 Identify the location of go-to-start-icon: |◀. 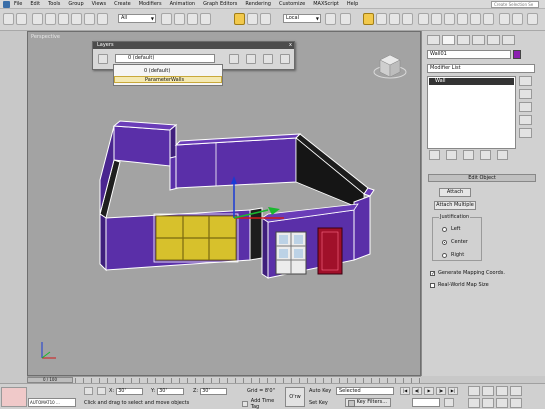
(405, 391).